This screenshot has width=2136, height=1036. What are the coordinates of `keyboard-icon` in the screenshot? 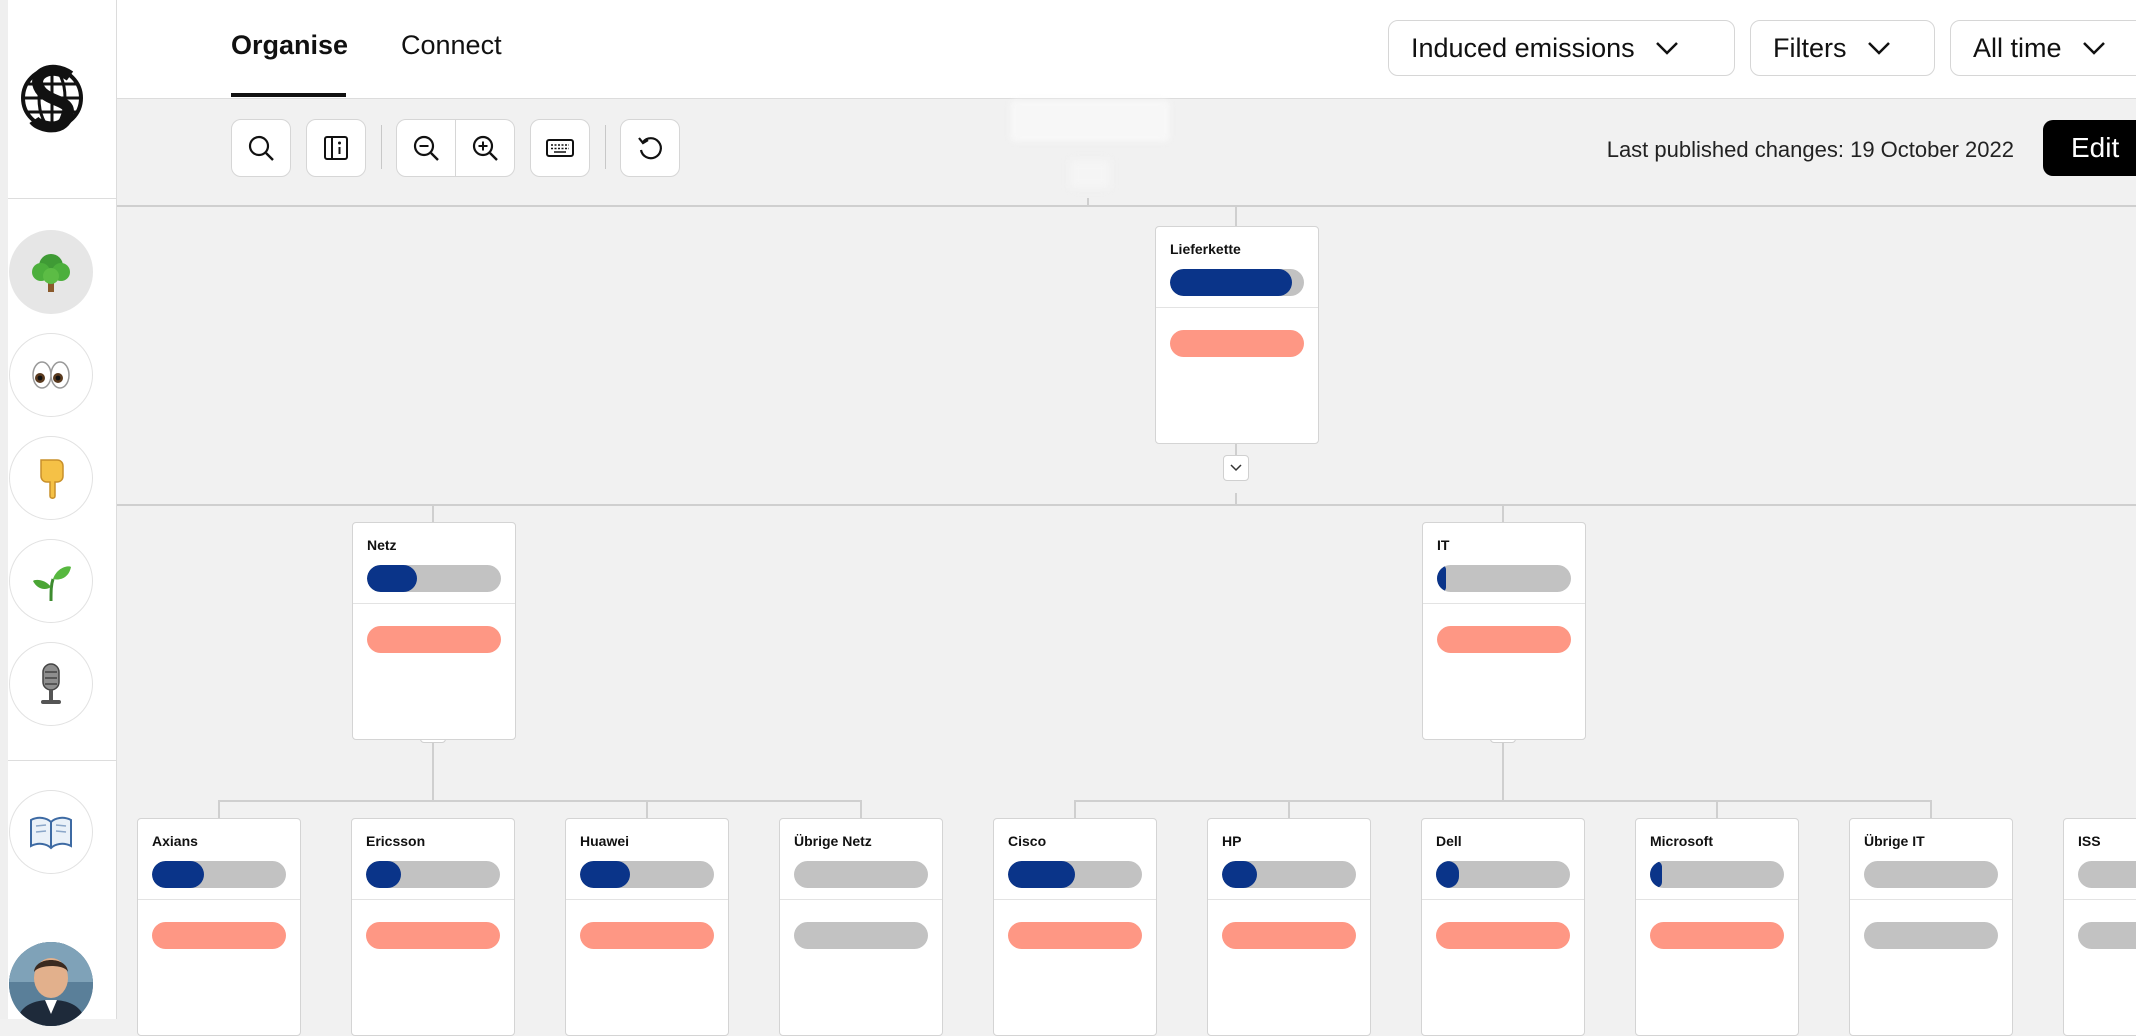 It's located at (560, 148).